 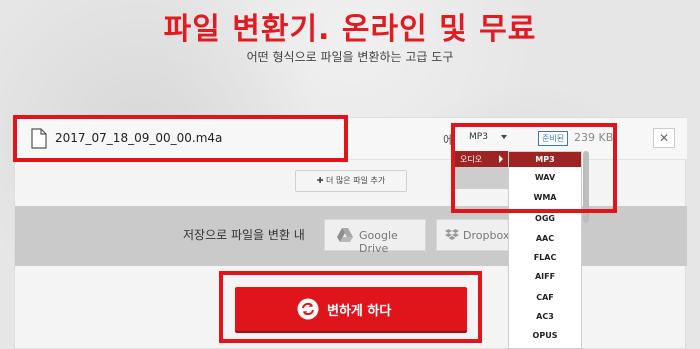 I want to click on highlight-convert-button, so click(x=350, y=307).